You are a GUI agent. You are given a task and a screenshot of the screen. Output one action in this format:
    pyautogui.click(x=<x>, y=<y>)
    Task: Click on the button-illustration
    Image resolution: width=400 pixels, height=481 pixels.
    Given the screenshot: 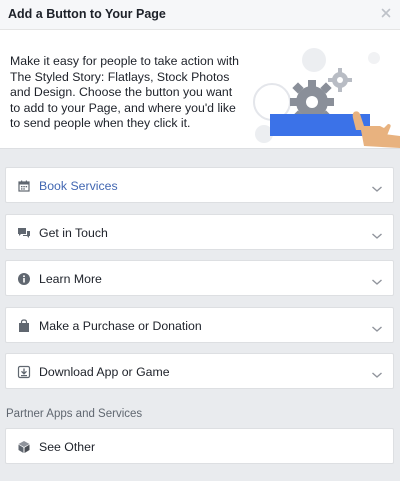 What is the action you would take?
    pyautogui.click(x=322, y=89)
    